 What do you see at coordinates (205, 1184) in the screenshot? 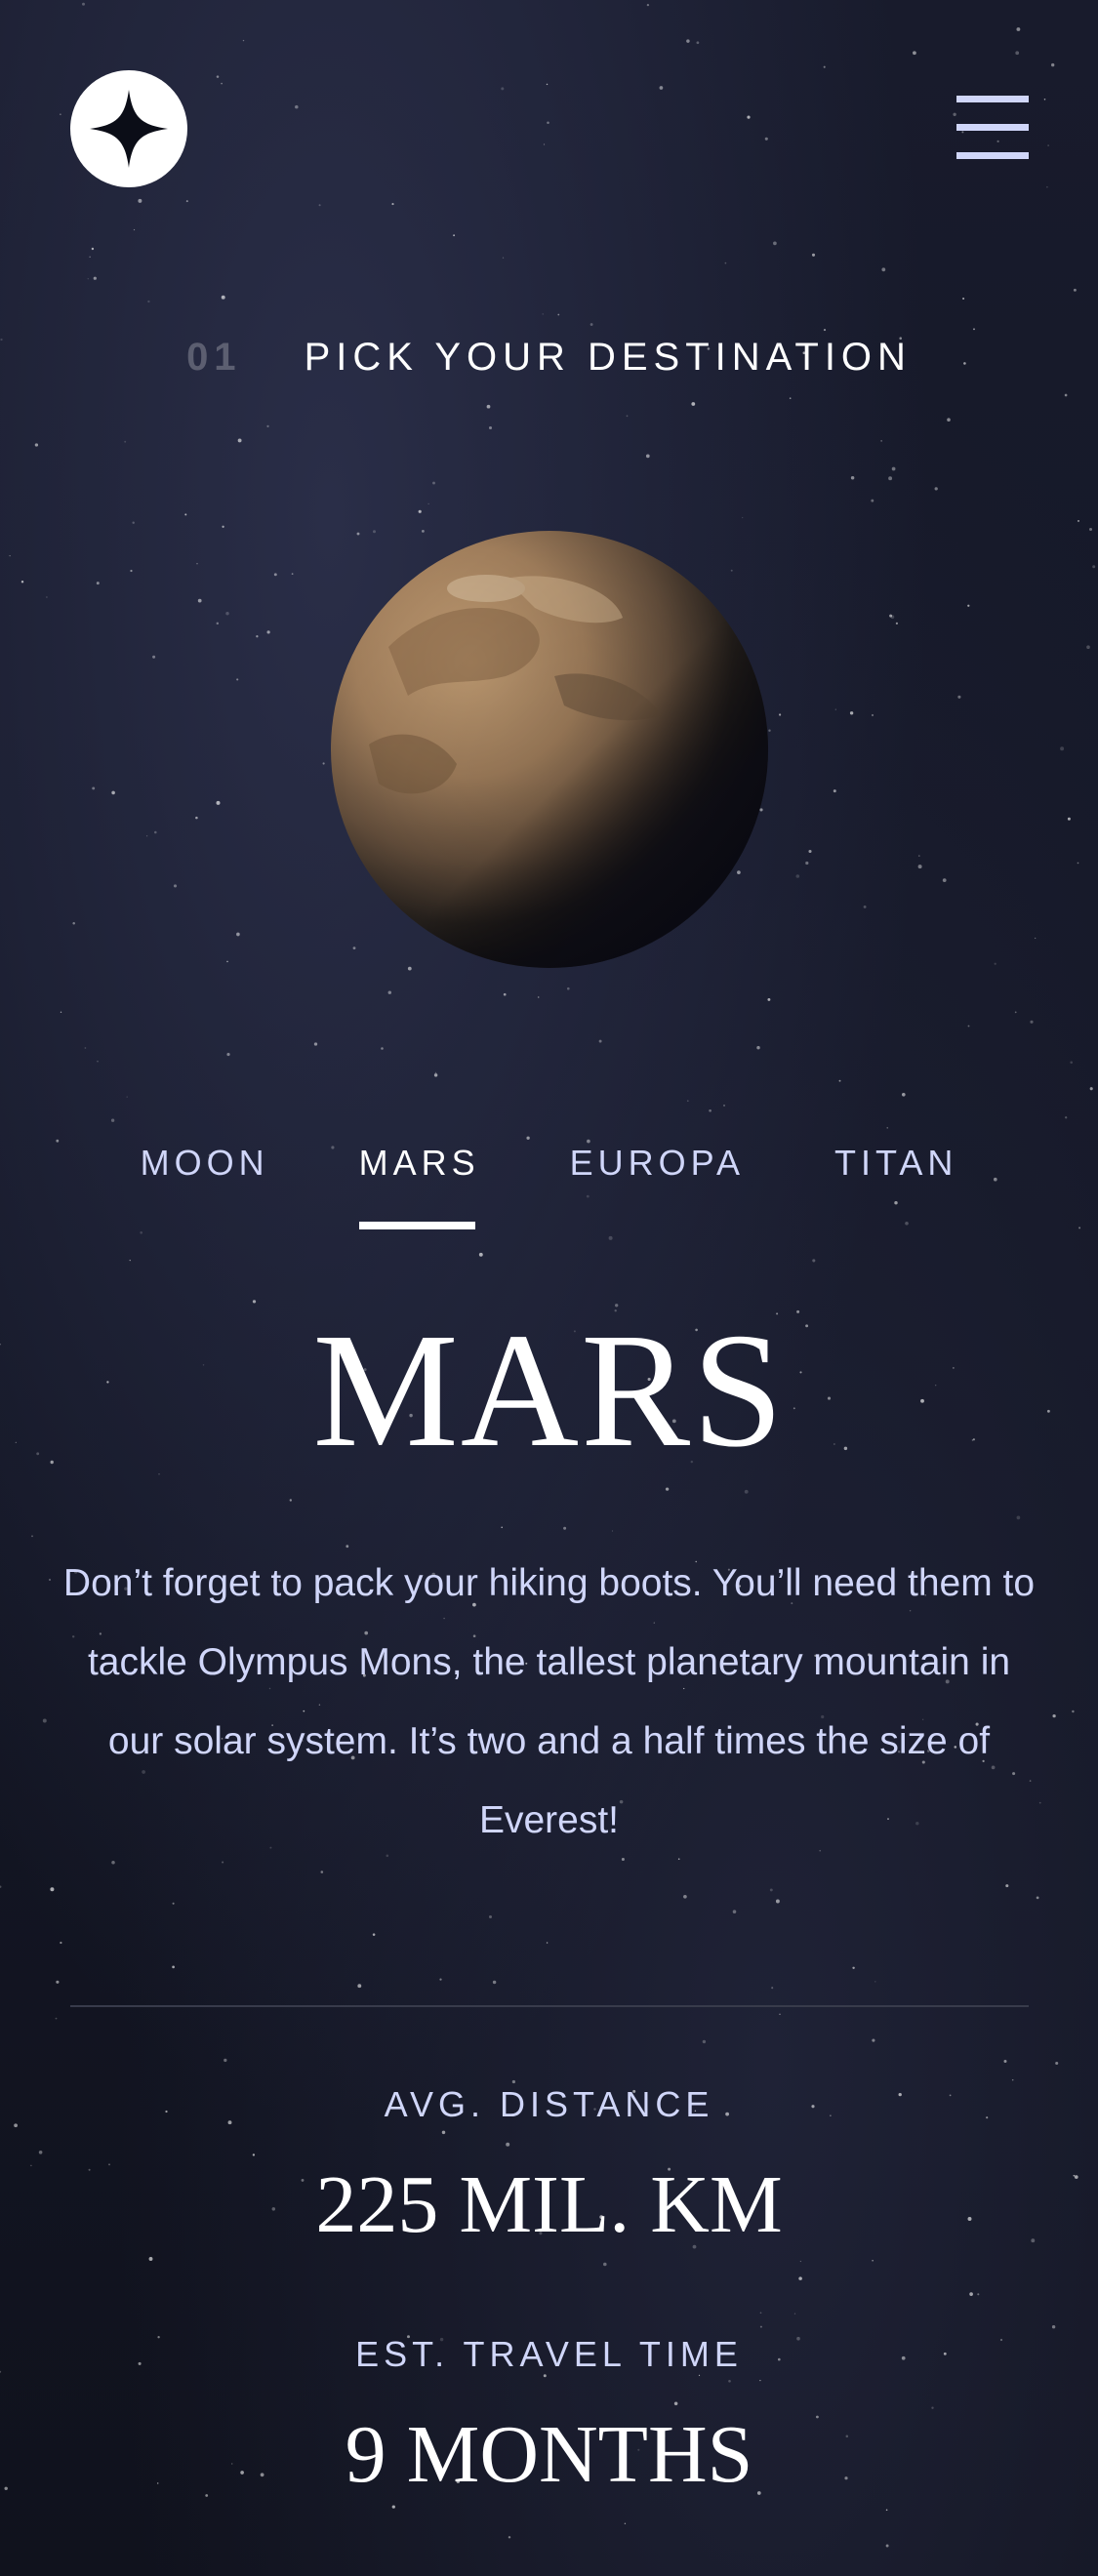
I see `tab-moon: MOON` at bounding box center [205, 1184].